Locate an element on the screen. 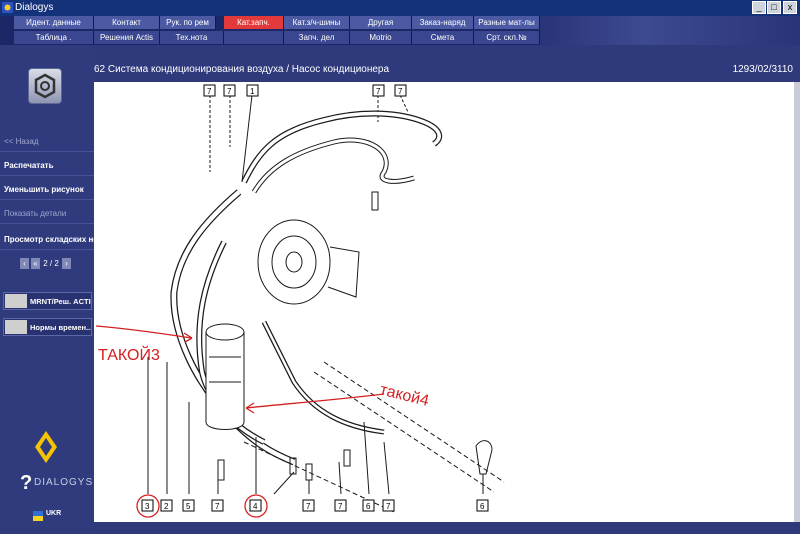  shortcut-actis-label: MRNT/Реш. ACTIS is located at coordinates (61, 301).